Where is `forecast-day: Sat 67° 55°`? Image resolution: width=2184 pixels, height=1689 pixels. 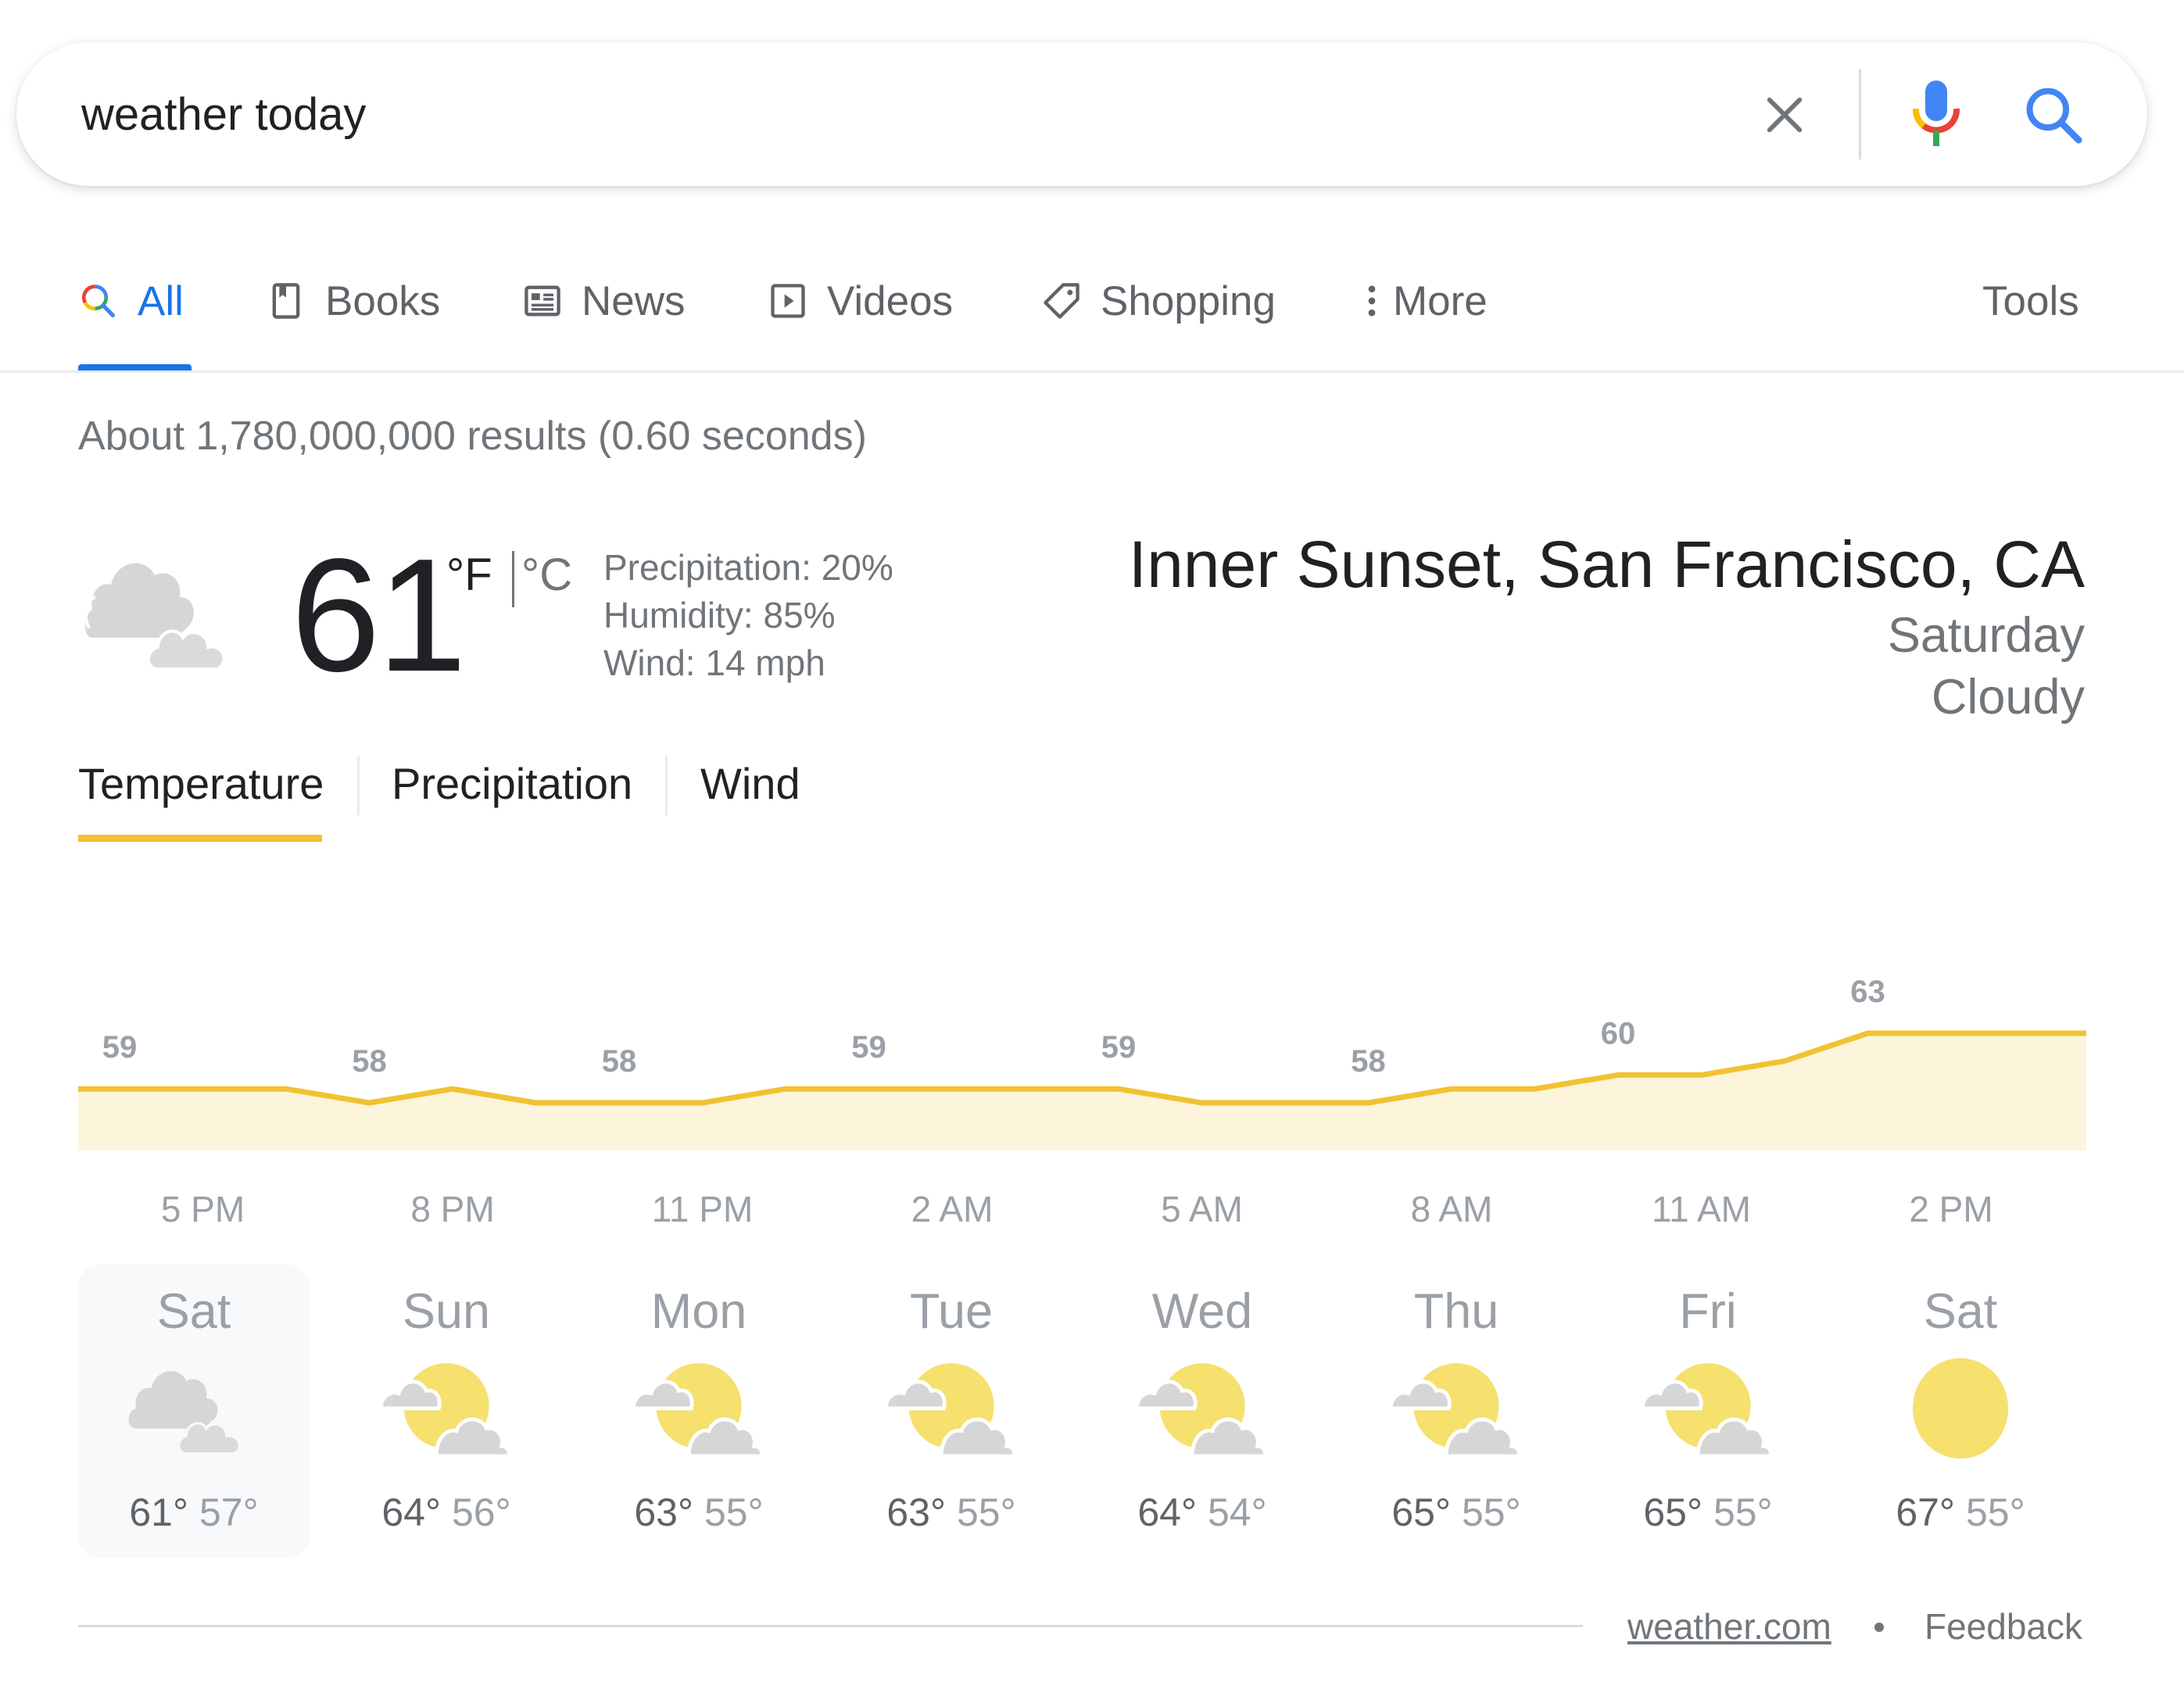 forecast-day: Sat 67° 55° is located at coordinates (1960, 1411).